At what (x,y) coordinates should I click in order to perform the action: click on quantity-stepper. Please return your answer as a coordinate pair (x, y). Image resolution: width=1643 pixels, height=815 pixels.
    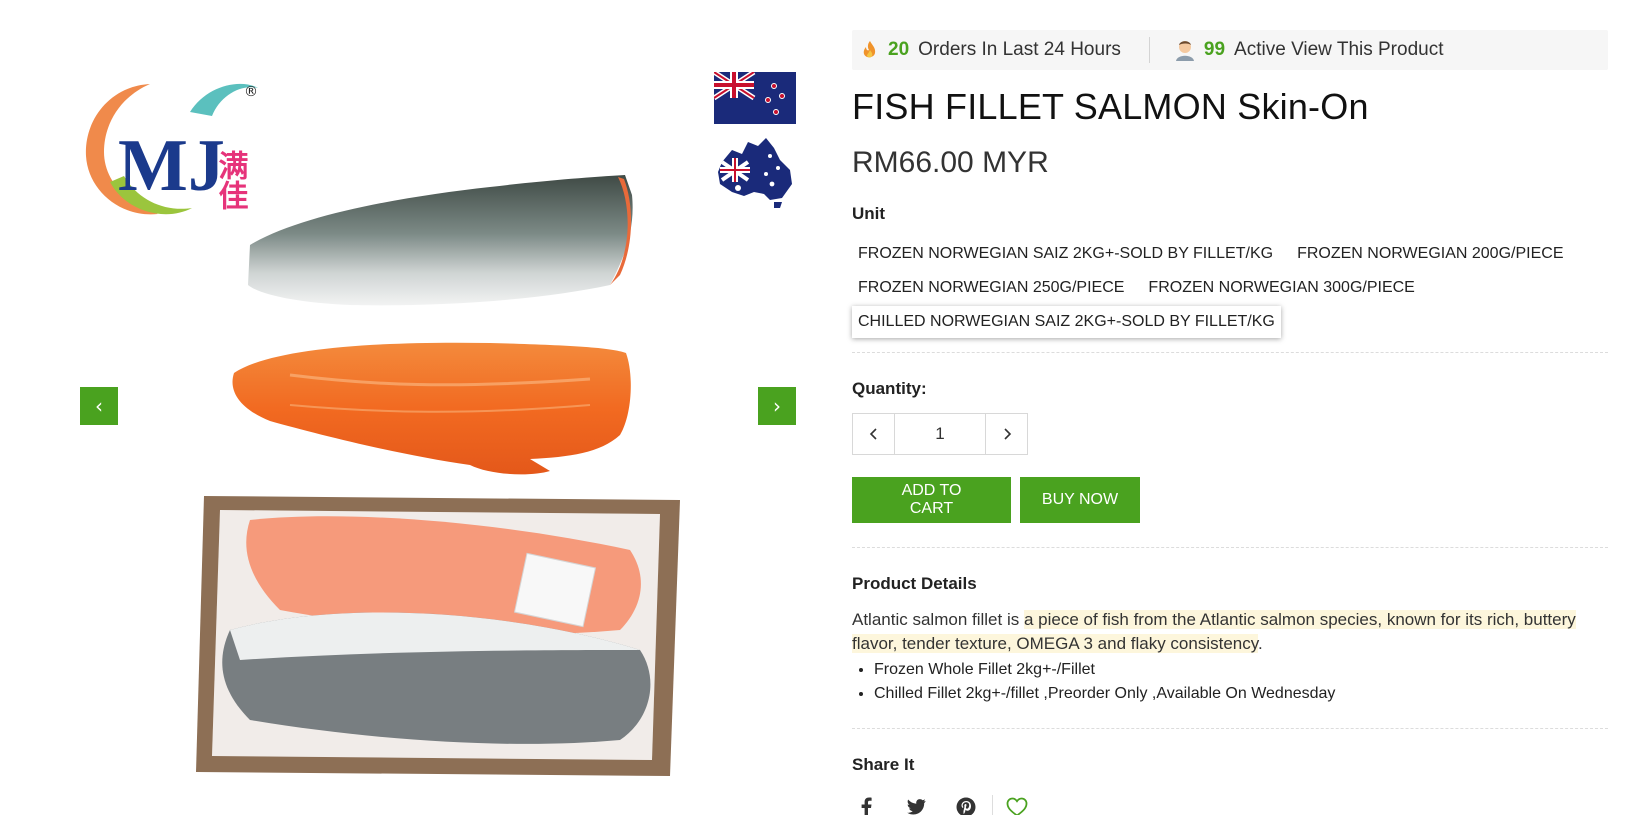
    Looking at the image, I should click on (940, 434).